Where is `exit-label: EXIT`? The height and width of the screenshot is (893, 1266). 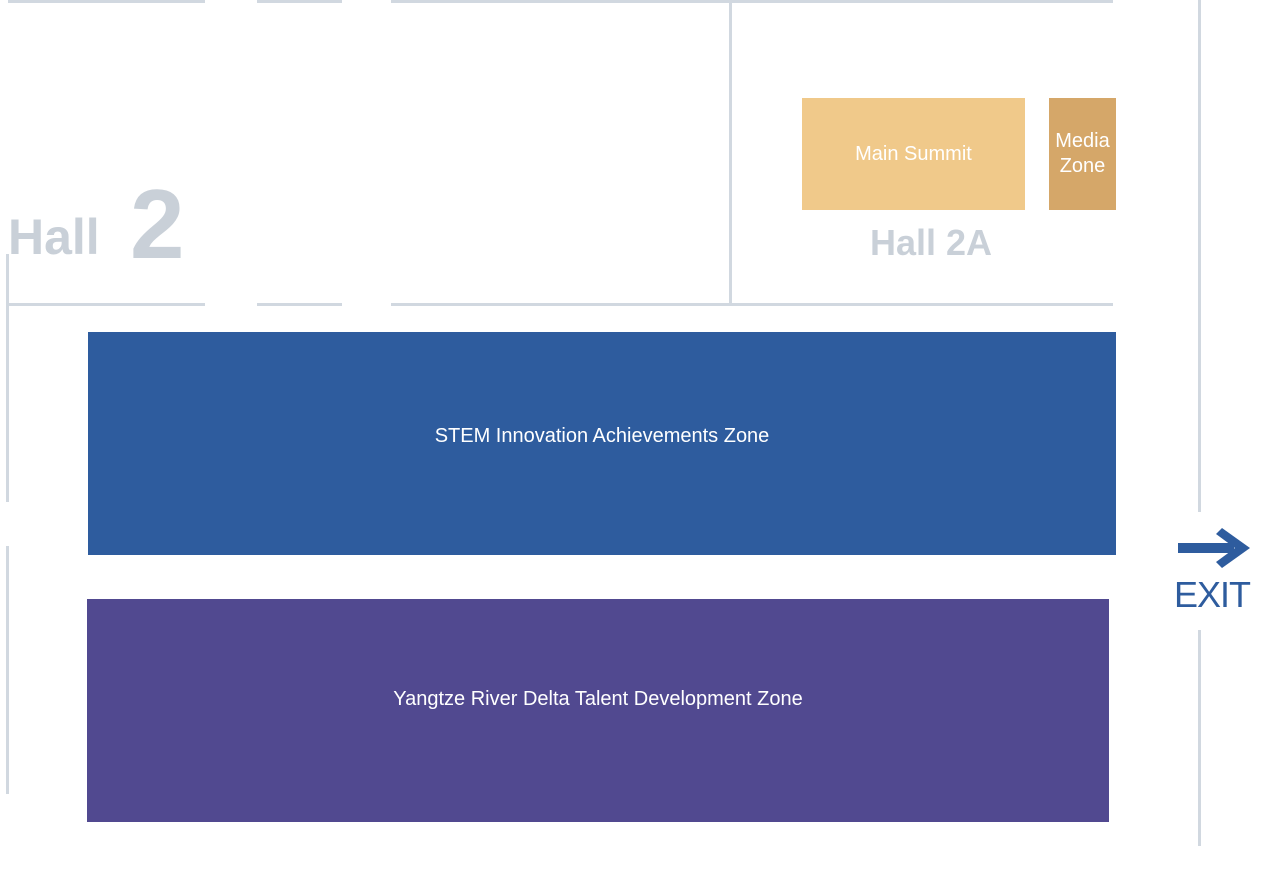
exit-label: EXIT is located at coordinates (1212, 594).